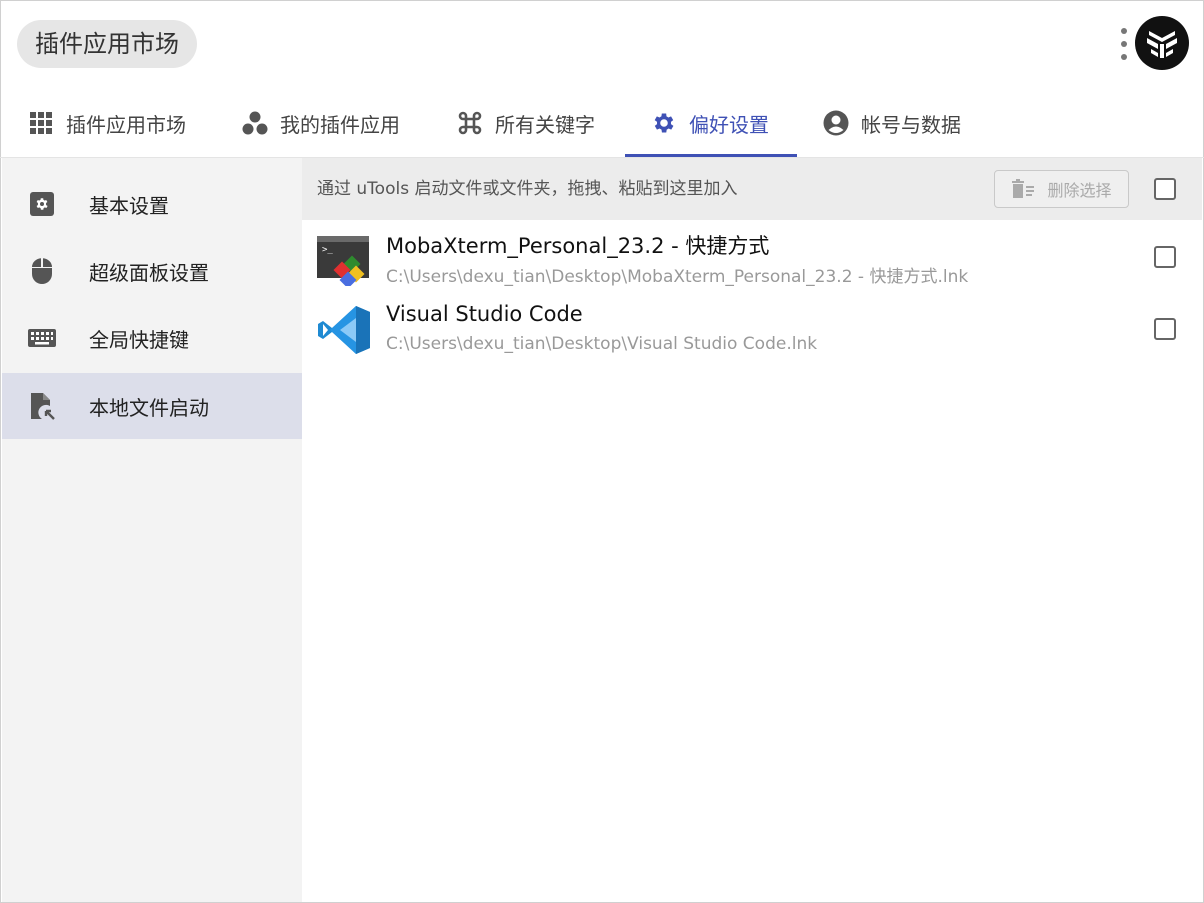  I want to click on tab-preferences: 偏好设置, so click(710, 123).